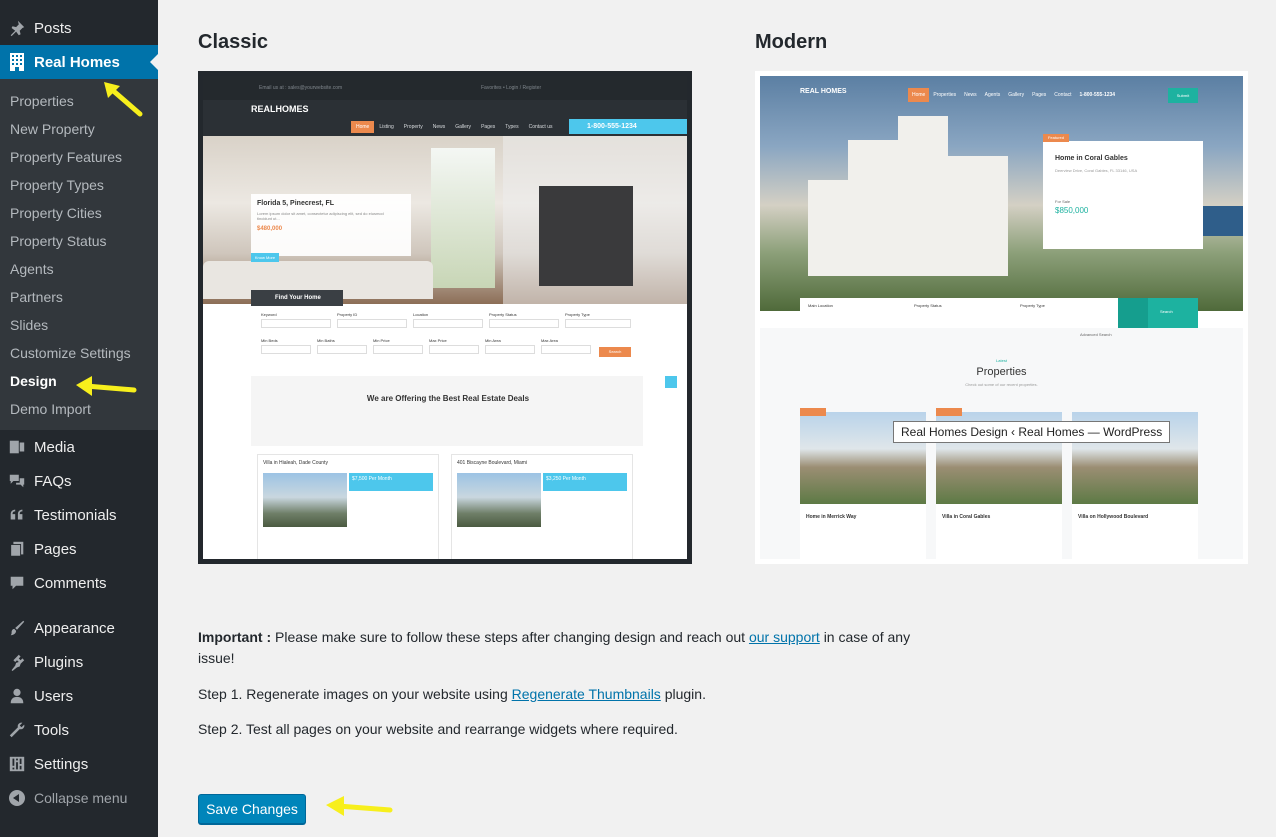  What do you see at coordinates (391, 482) in the screenshot?
I see `classic-property-price: $7,500 Per Month` at bounding box center [391, 482].